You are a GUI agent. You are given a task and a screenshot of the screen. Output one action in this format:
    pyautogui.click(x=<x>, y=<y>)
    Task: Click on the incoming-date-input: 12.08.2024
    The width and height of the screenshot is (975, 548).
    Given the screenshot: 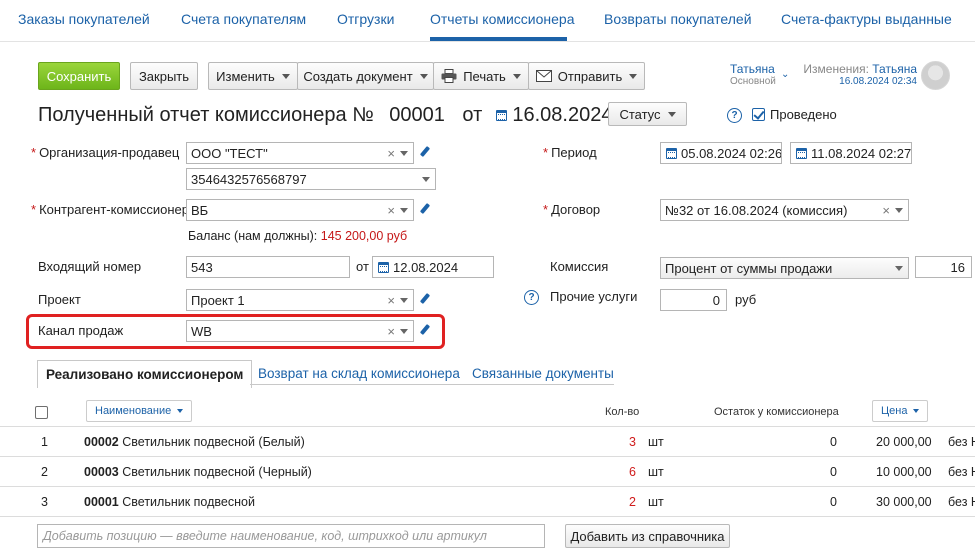 What is the action you would take?
    pyautogui.click(x=433, y=267)
    